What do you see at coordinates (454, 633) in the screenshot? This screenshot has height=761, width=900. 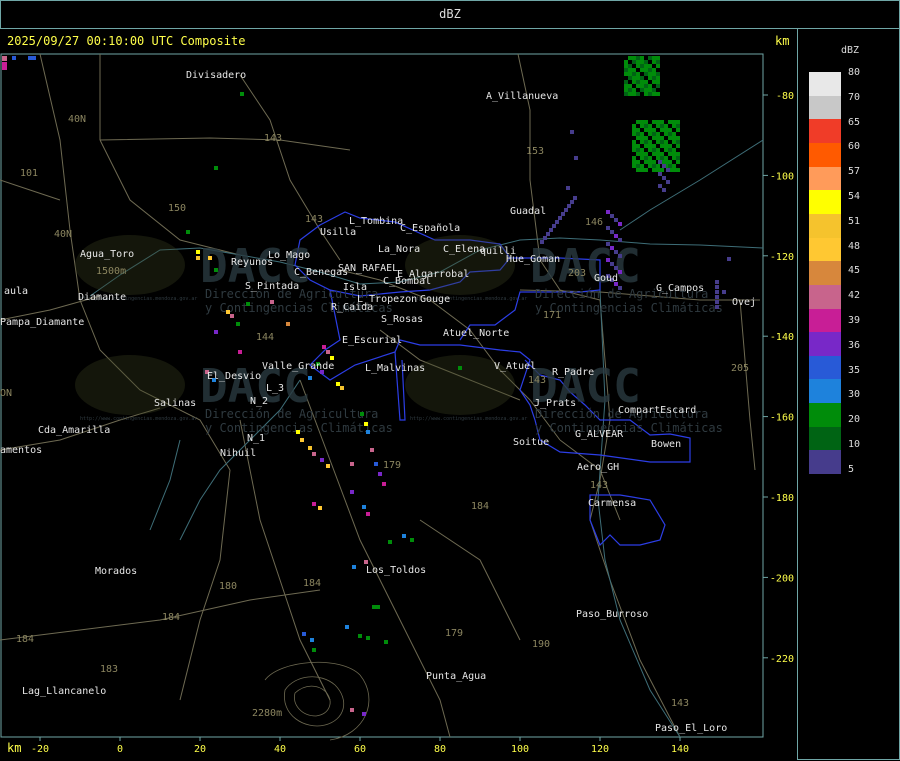 I see `route-label: 179` at bounding box center [454, 633].